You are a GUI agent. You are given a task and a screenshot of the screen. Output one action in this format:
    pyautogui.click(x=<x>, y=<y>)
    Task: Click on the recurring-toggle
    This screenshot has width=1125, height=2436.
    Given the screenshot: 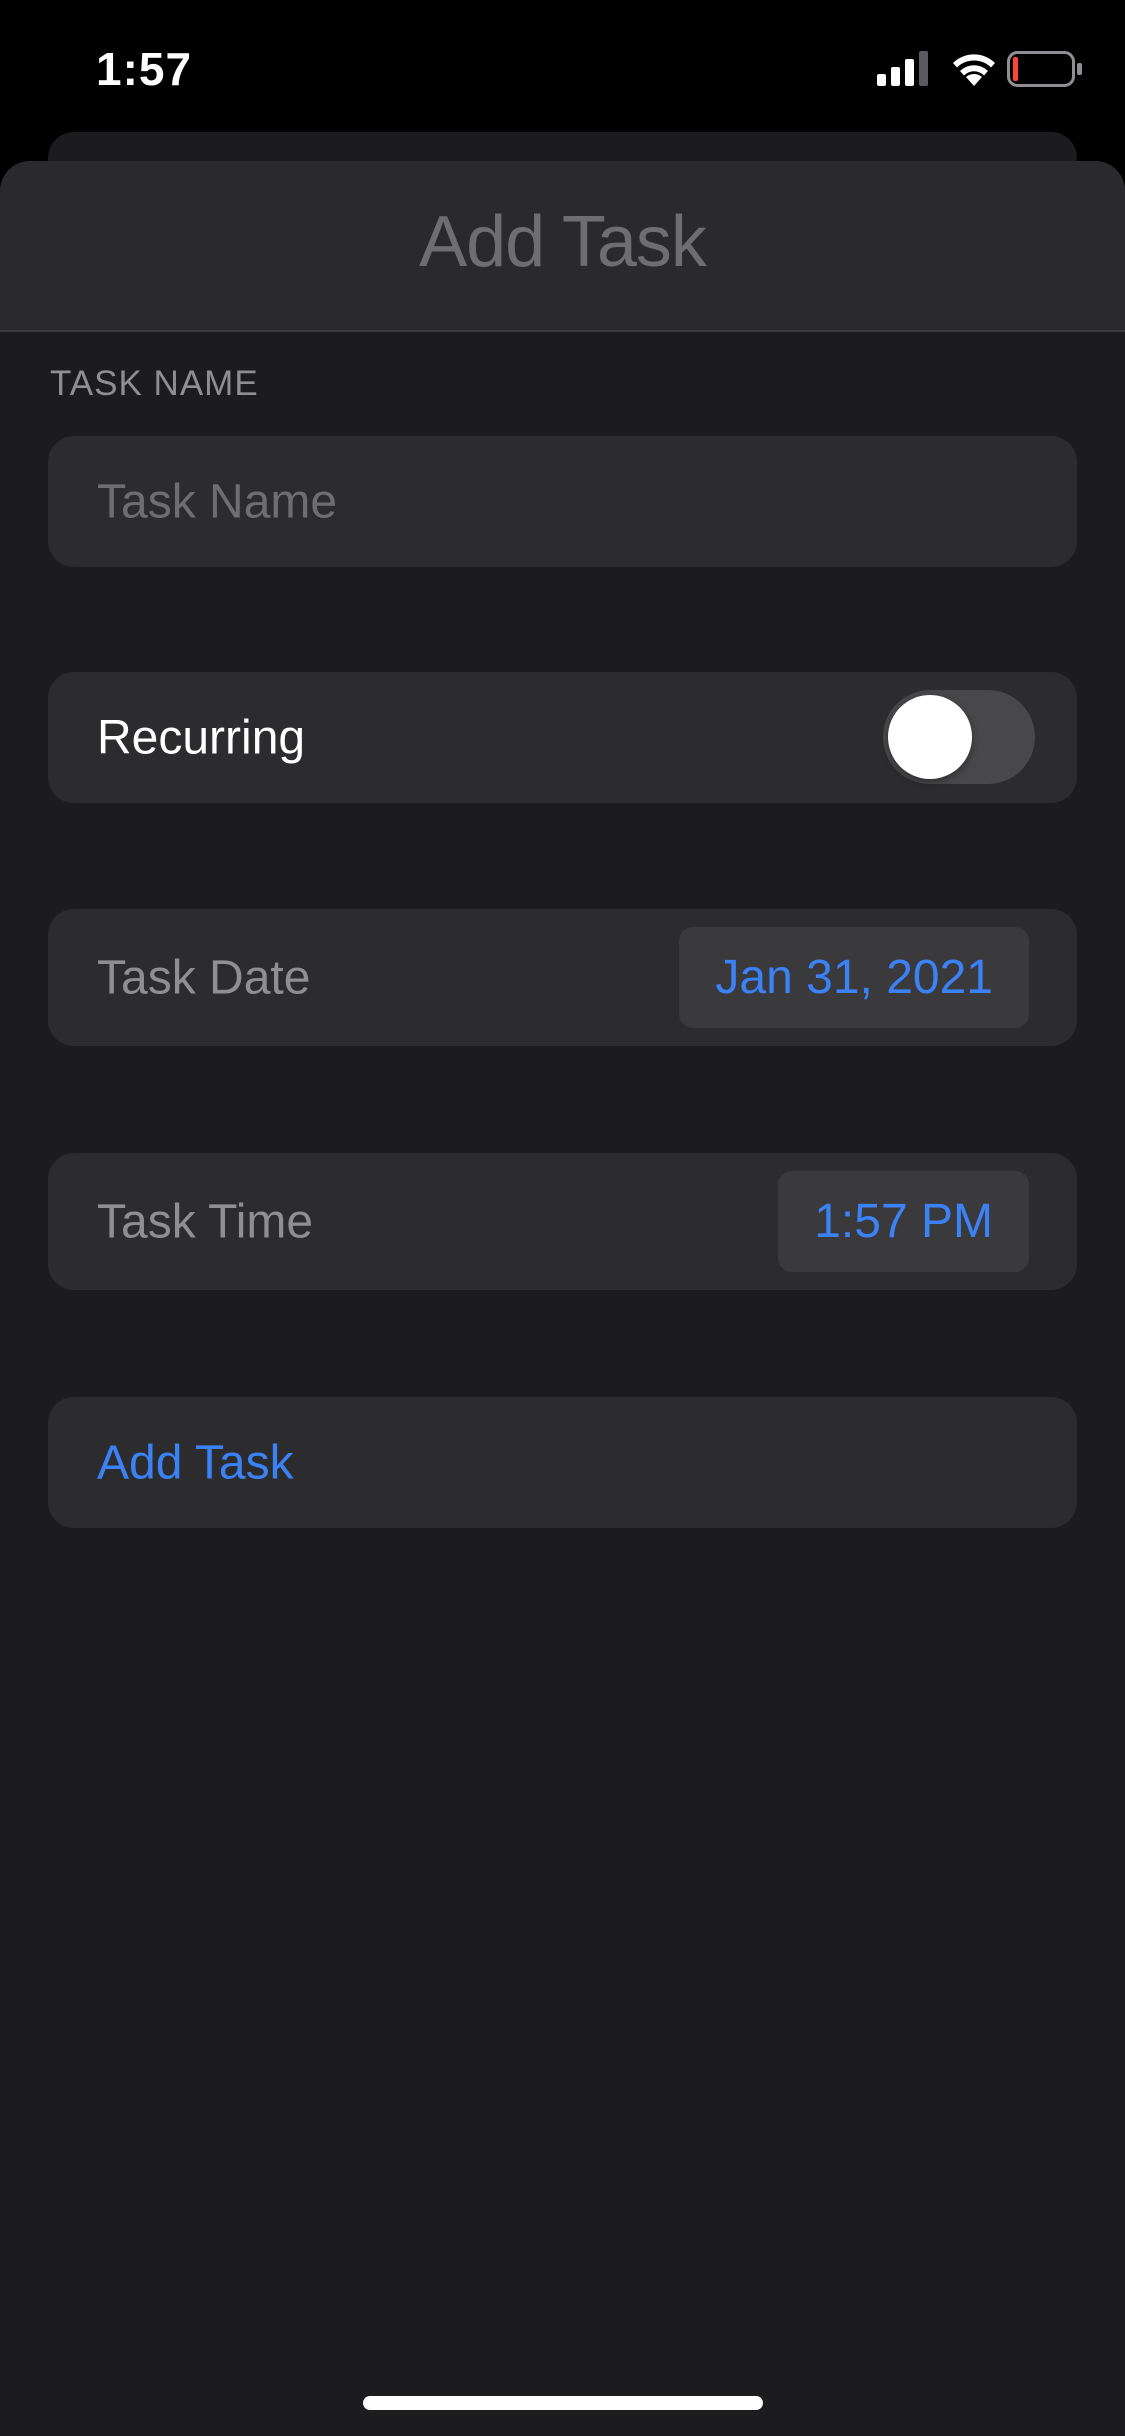 What is the action you would take?
    pyautogui.click(x=959, y=737)
    